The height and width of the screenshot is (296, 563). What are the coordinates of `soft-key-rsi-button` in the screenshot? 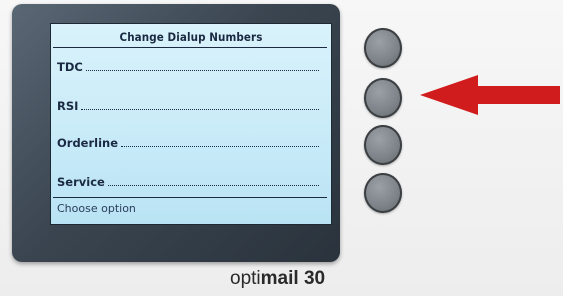 It's located at (383, 98).